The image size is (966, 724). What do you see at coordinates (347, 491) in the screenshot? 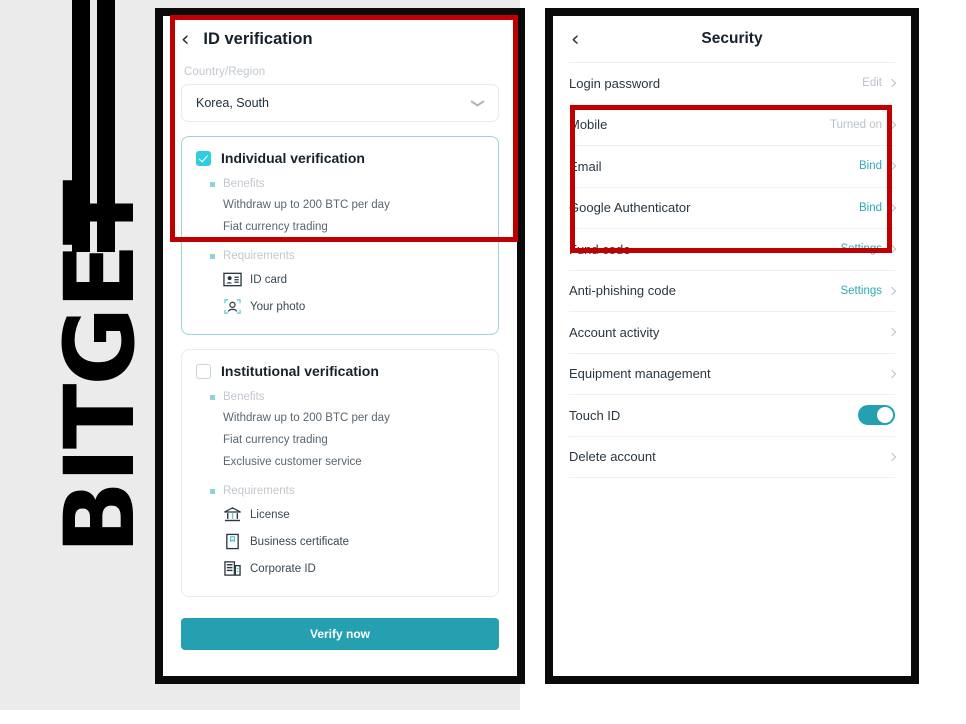
I see `institutional-requirements-heading: Requirements` at bounding box center [347, 491].